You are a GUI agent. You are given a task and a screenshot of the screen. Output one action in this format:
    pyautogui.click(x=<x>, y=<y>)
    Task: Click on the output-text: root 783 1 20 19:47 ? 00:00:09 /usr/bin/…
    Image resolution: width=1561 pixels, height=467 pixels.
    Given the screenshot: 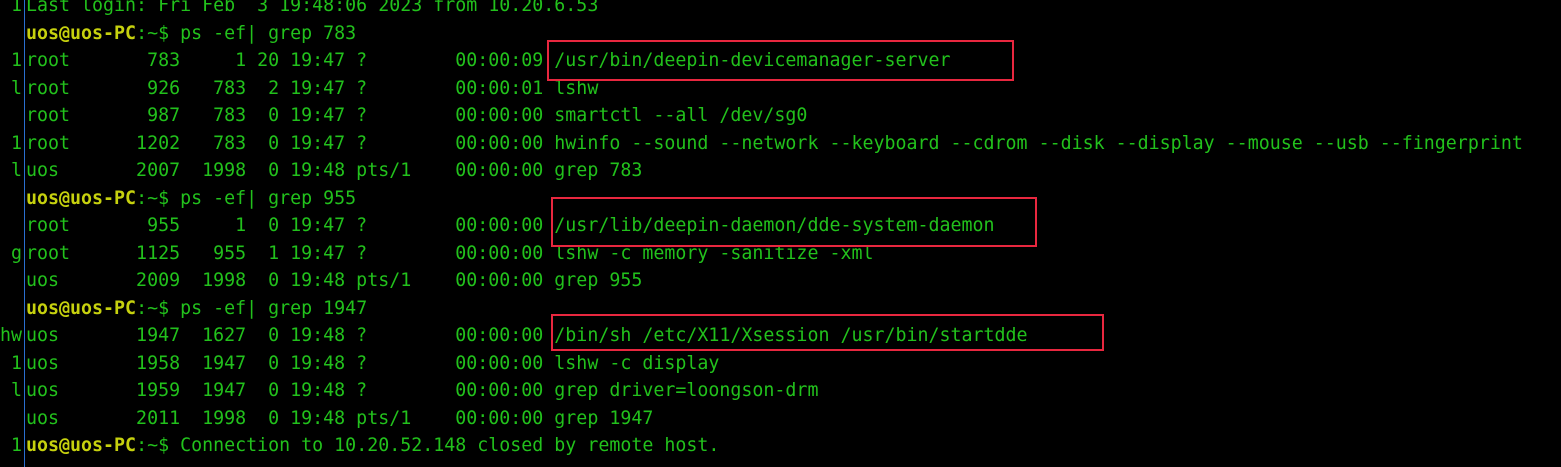 What is the action you would take?
    pyautogui.click(x=488, y=60)
    